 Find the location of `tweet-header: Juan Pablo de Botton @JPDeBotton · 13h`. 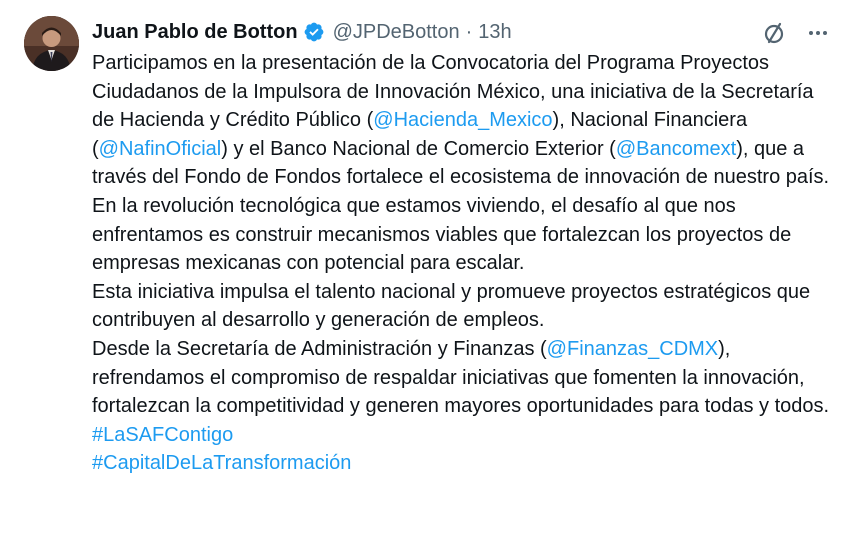

tweet-header: Juan Pablo de Botton @JPDeBotton · 13h is located at coordinates (302, 32).